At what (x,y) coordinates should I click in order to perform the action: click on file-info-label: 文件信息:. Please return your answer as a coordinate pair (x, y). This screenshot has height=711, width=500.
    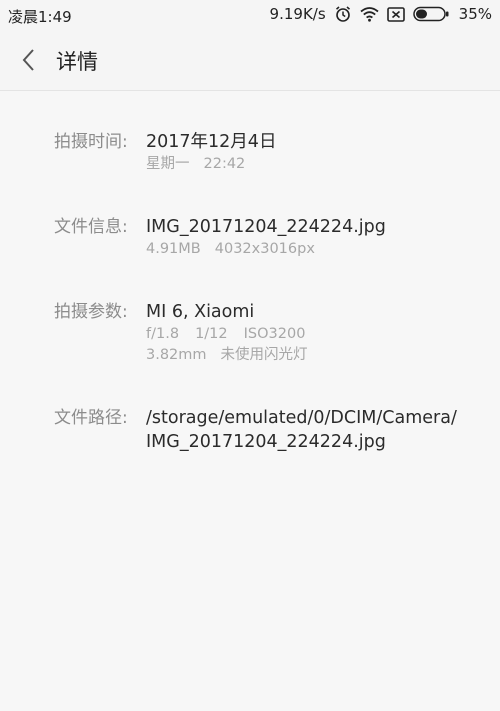
    Looking at the image, I should click on (91, 227).